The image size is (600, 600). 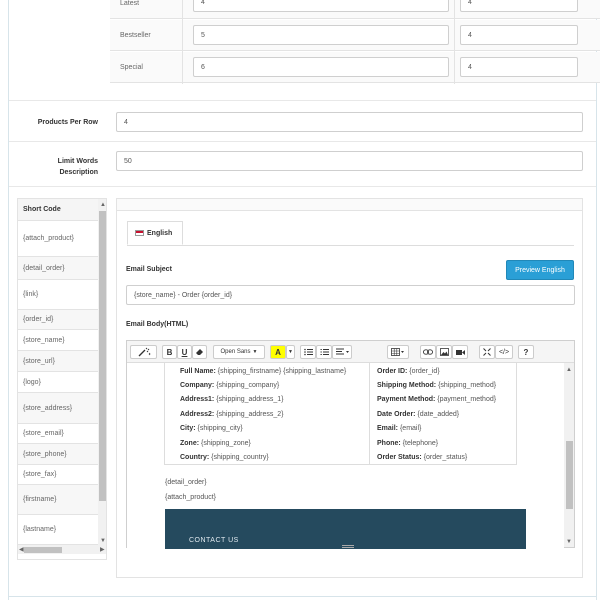 What do you see at coordinates (349, 205) in the screenshot?
I see `panel-header` at bounding box center [349, 205].